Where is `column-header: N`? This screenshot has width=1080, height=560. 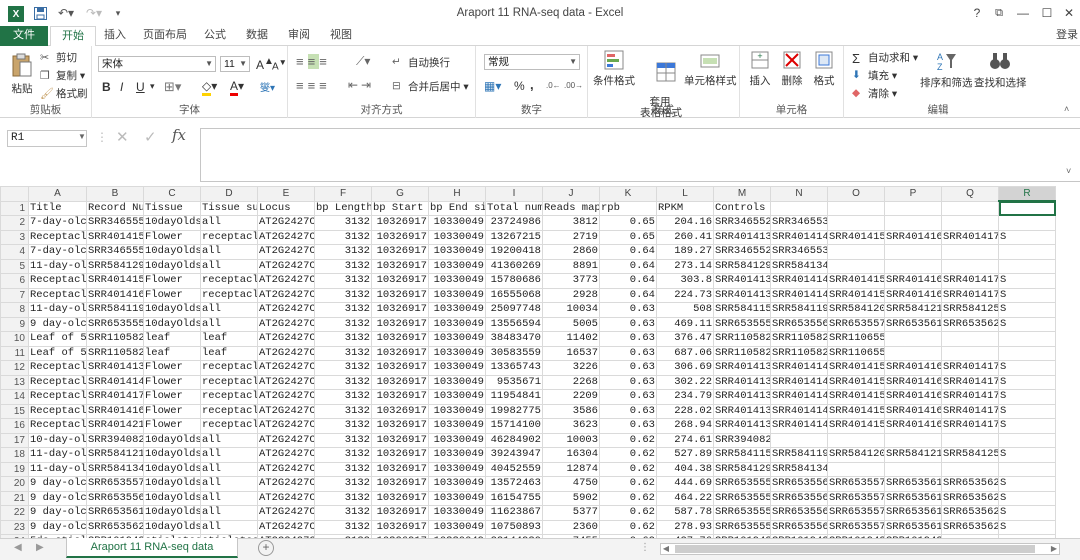
column-header: N is located at coordinates (799, 194).